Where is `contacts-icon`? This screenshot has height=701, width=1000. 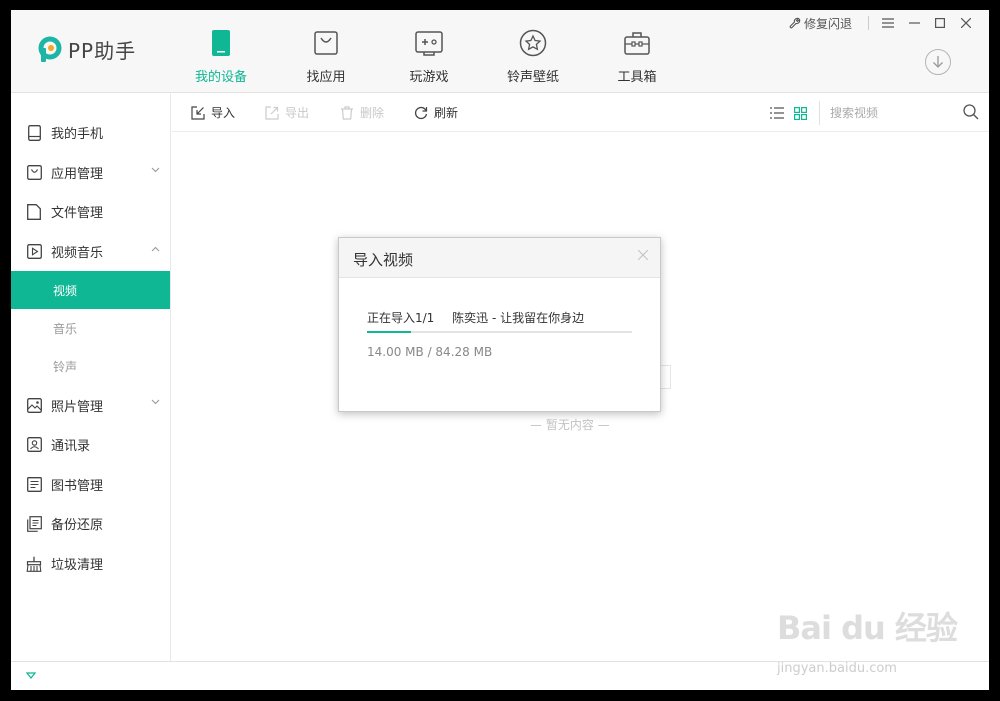
contacts-icon is located at coordinates (34, 445).